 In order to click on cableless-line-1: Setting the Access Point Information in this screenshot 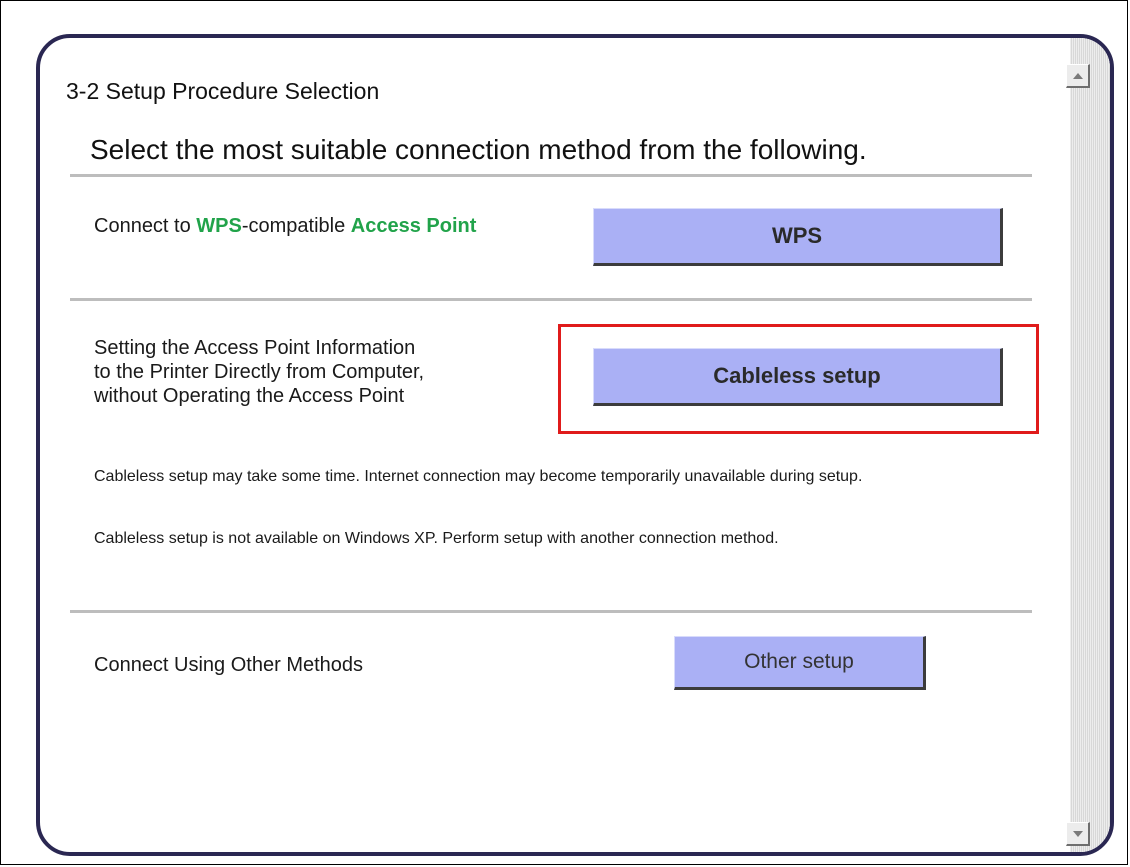, I will do `click(255, 348)`.